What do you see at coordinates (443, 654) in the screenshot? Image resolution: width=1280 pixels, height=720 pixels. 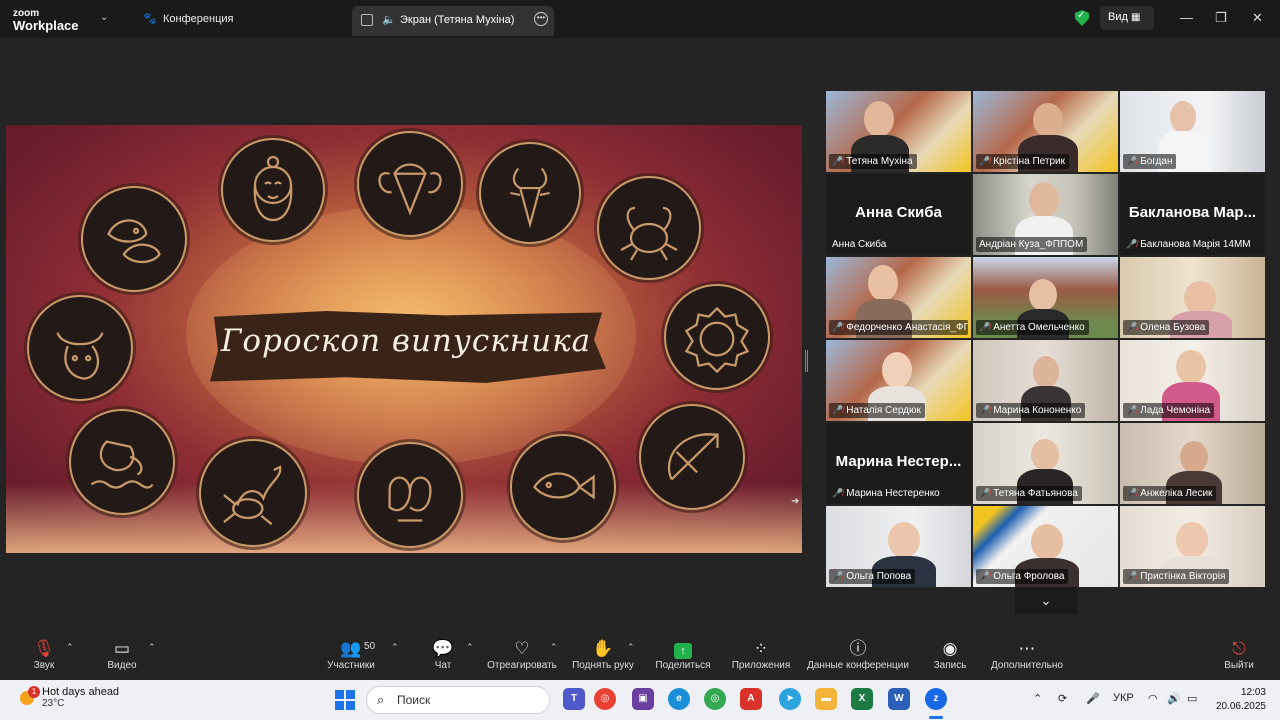 I see `chat-button: 💬 Чат` at bounding box center [443, 654].